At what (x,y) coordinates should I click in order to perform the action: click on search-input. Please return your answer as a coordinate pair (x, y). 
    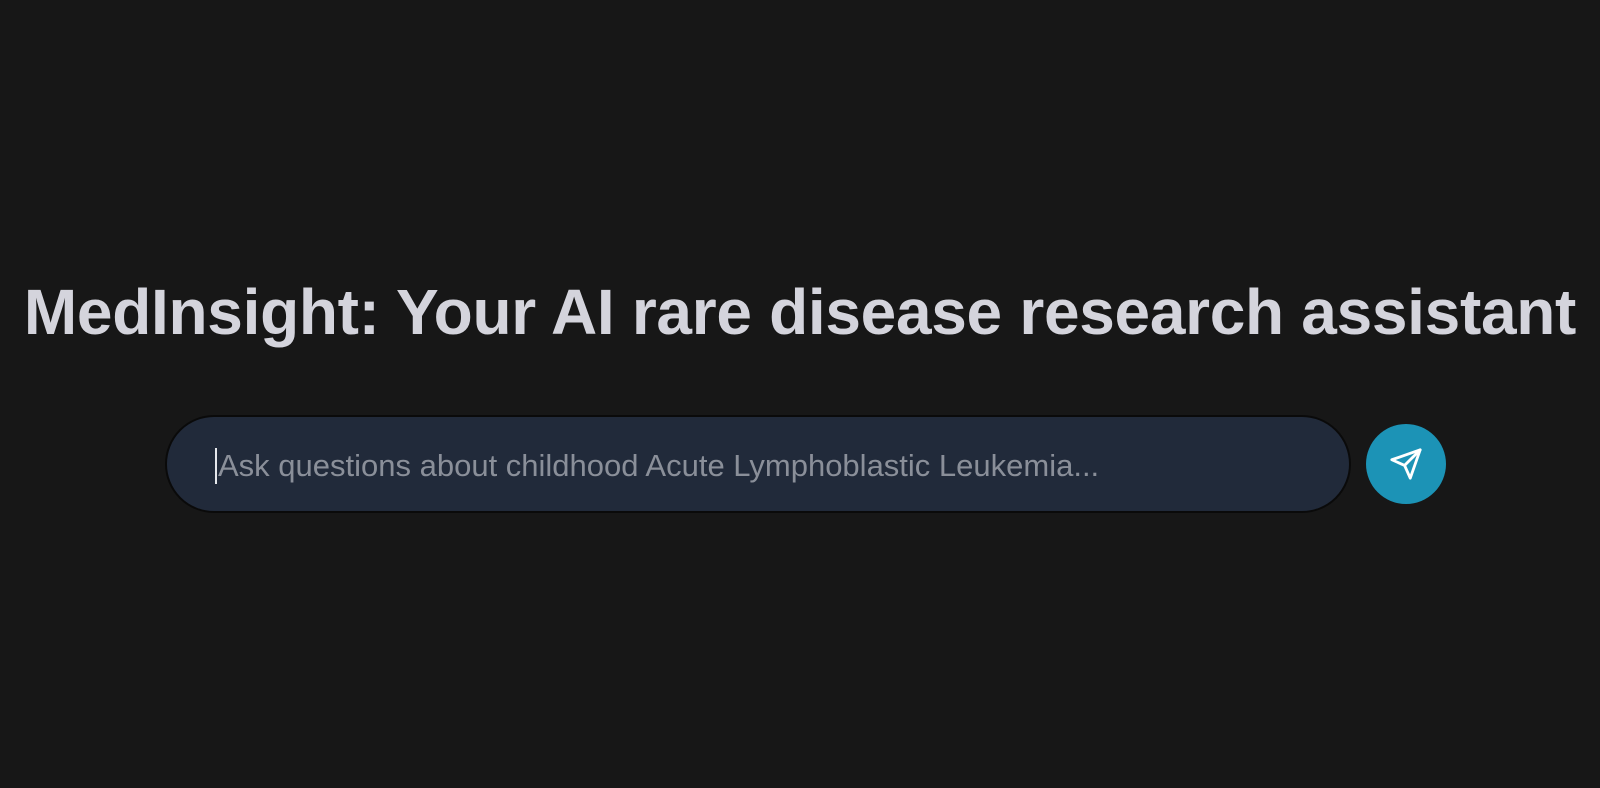
    Looking at the image, I should click on (766, 466).